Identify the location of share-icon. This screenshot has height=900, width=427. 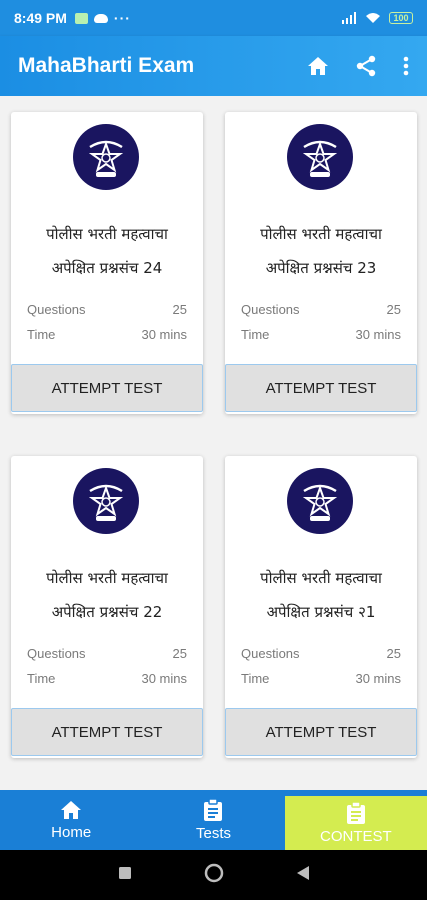
(366, 66).